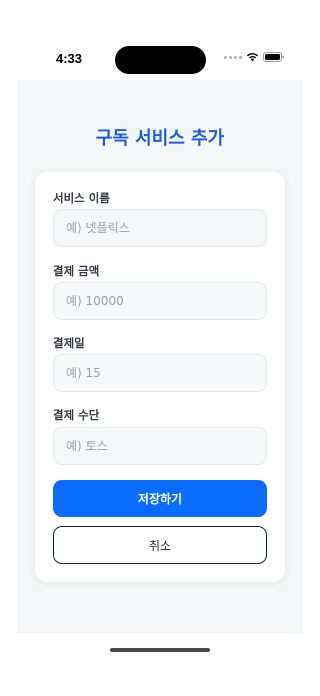  Describe the element at coordinates (160, 138) in the screenshot. I see `page-title: 구독 서비스 추가` at that location.